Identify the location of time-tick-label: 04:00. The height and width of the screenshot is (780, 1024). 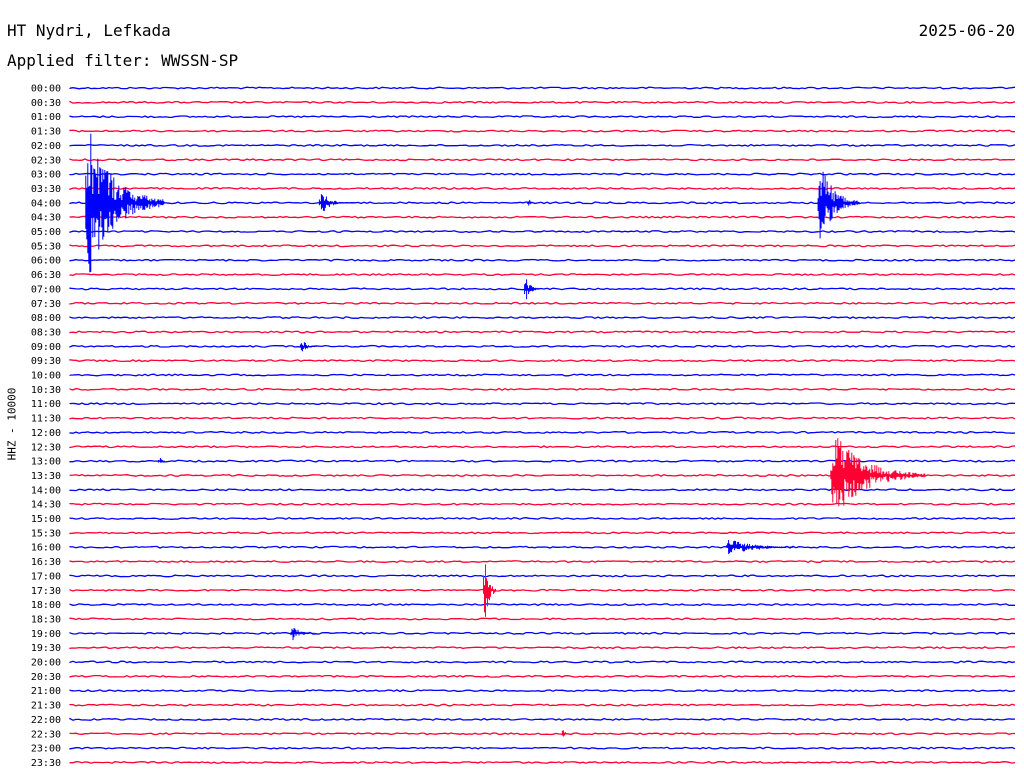
(46, 203).